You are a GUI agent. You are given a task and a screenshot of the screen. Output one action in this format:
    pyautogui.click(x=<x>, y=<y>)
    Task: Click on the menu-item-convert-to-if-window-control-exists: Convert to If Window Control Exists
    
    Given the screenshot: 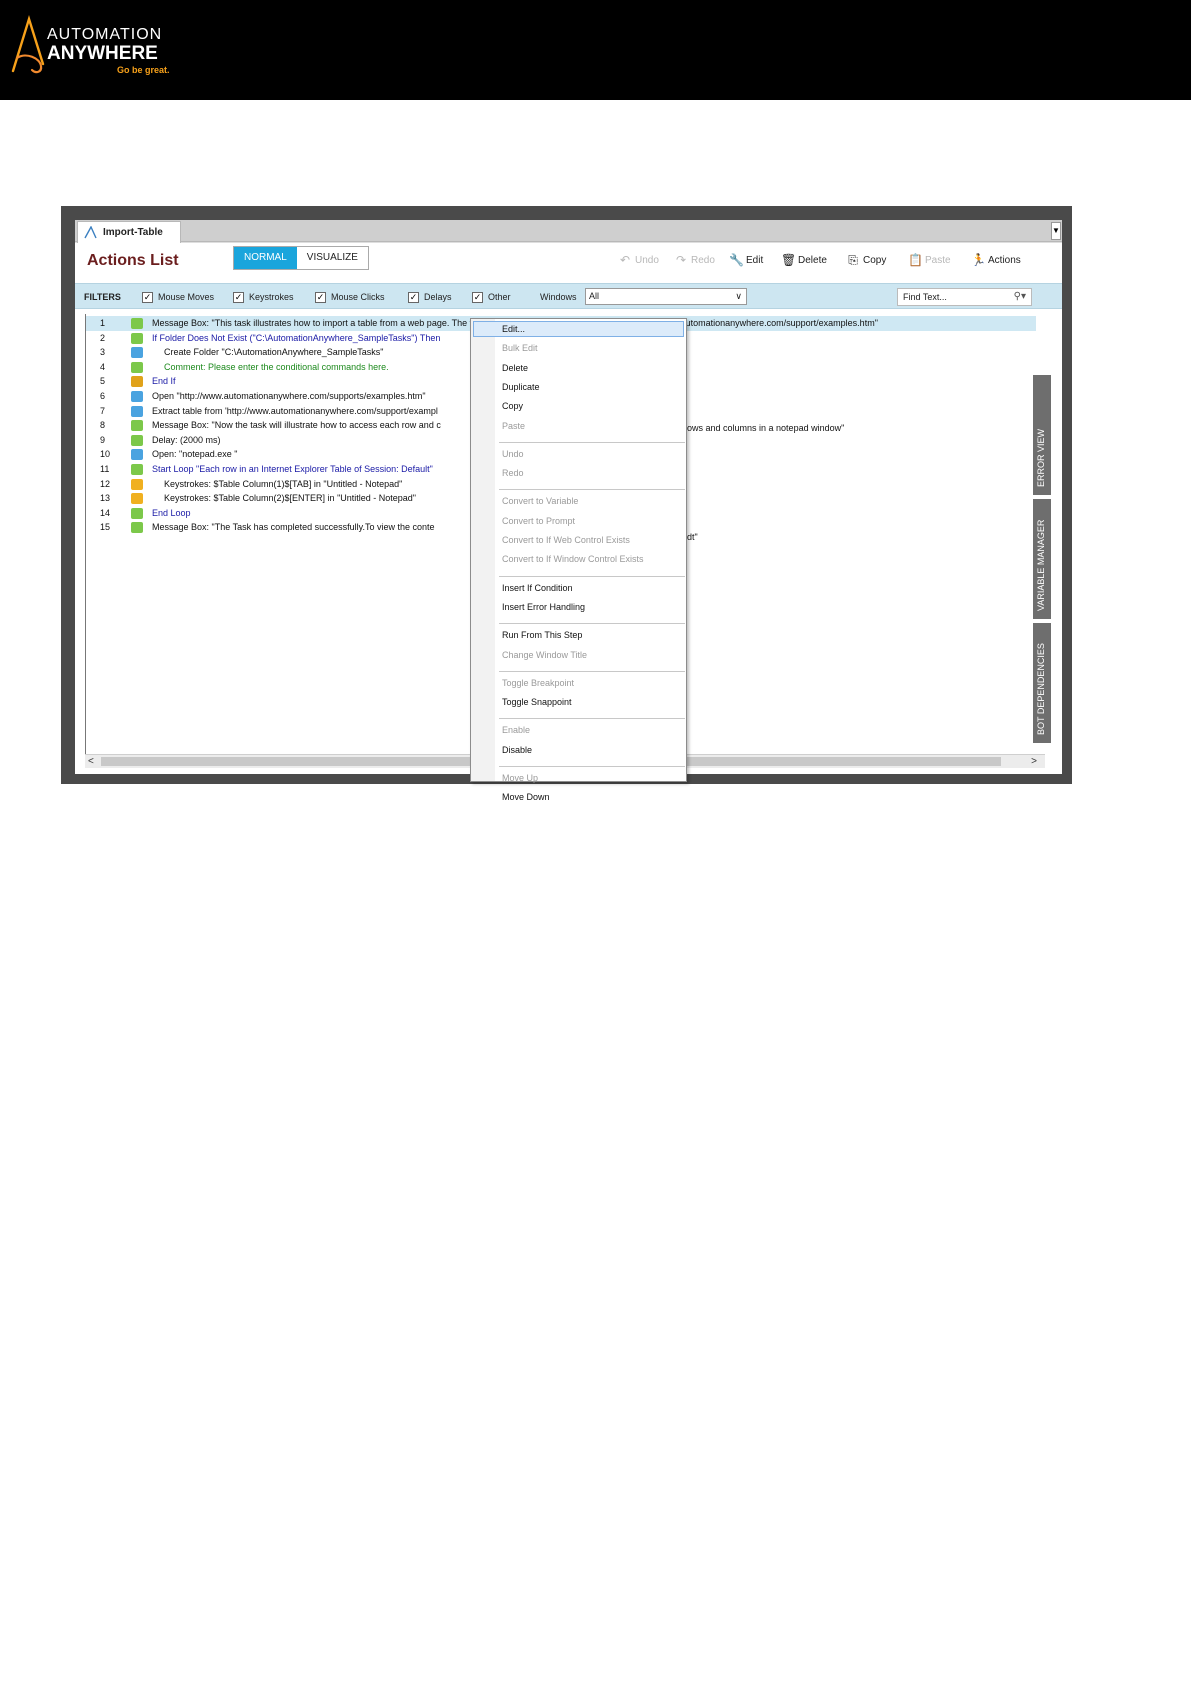 What is the action you would take?
    pyautogui.click(x=573, y=559)
    